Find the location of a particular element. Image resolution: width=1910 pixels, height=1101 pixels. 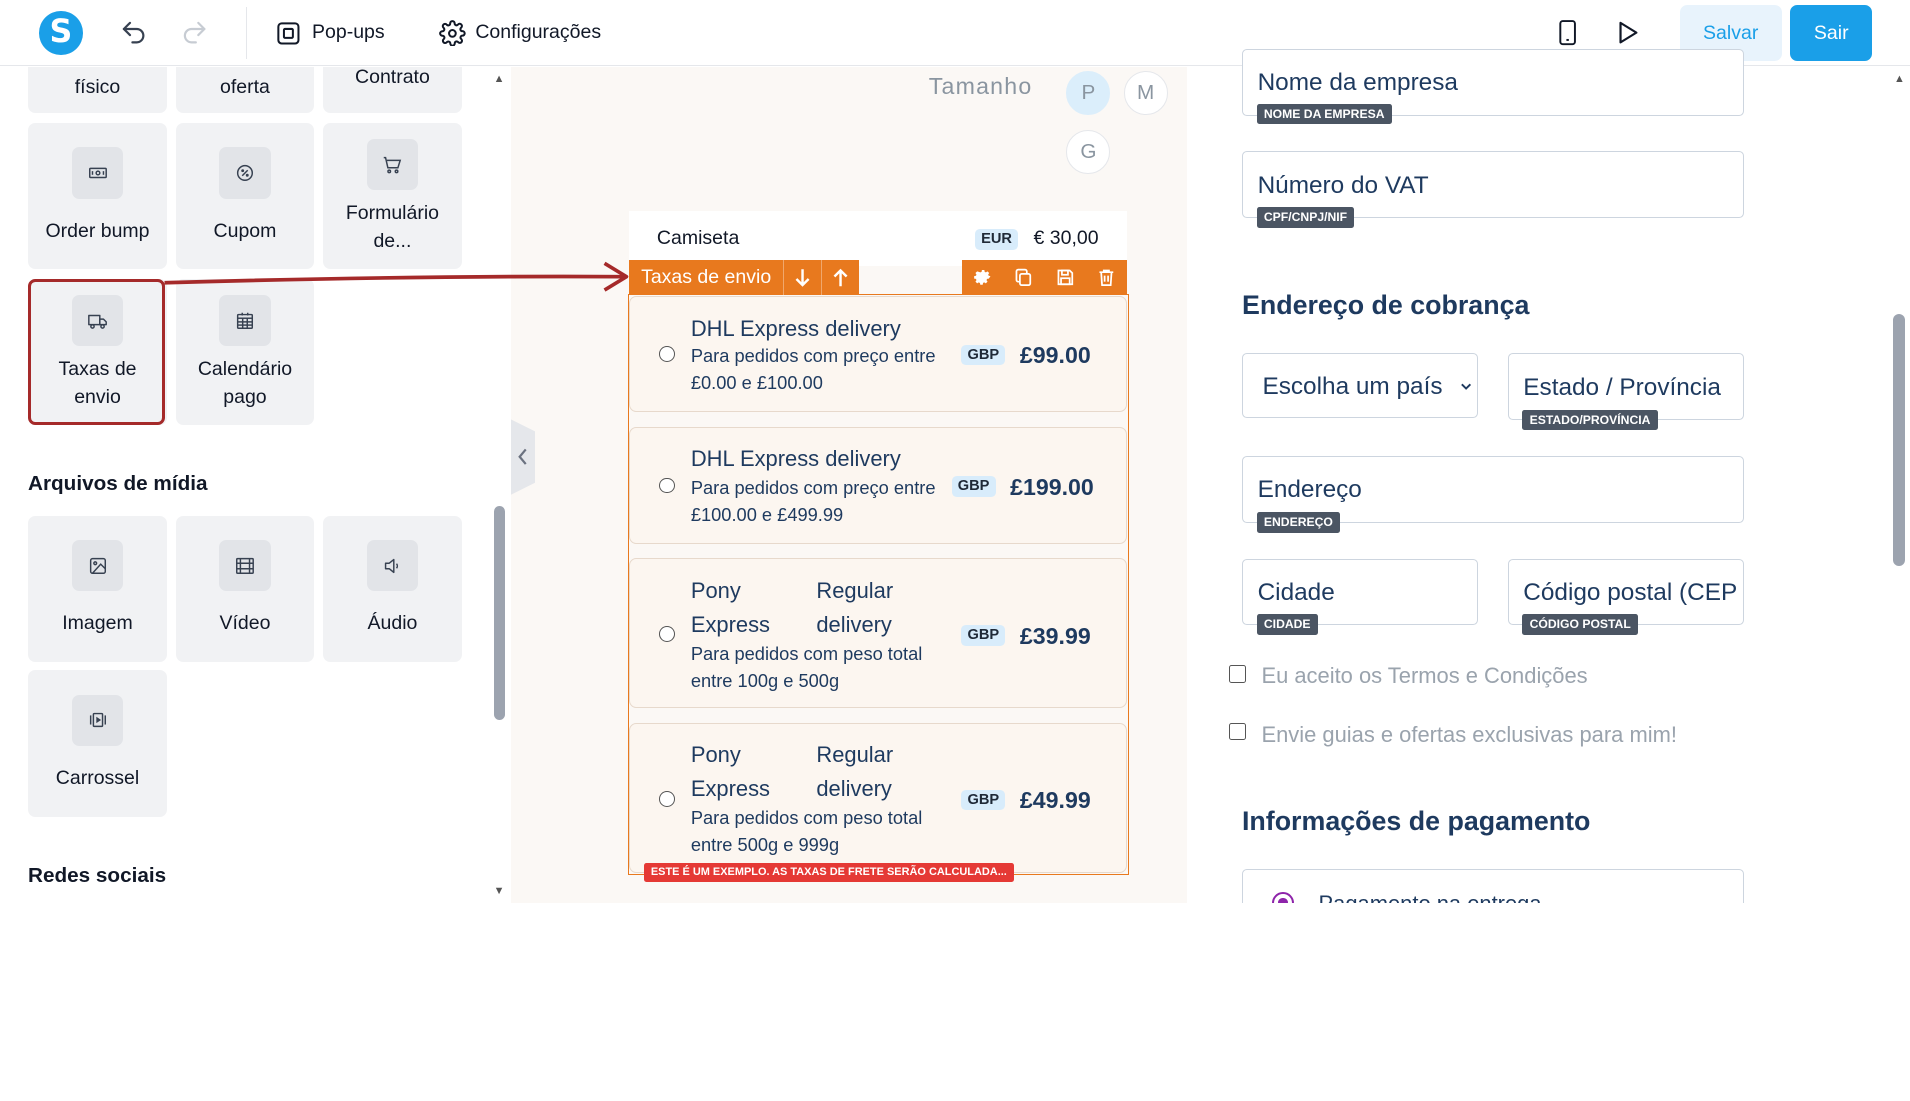

popups-button: Pop-ups is located at coordinates (330, 32).